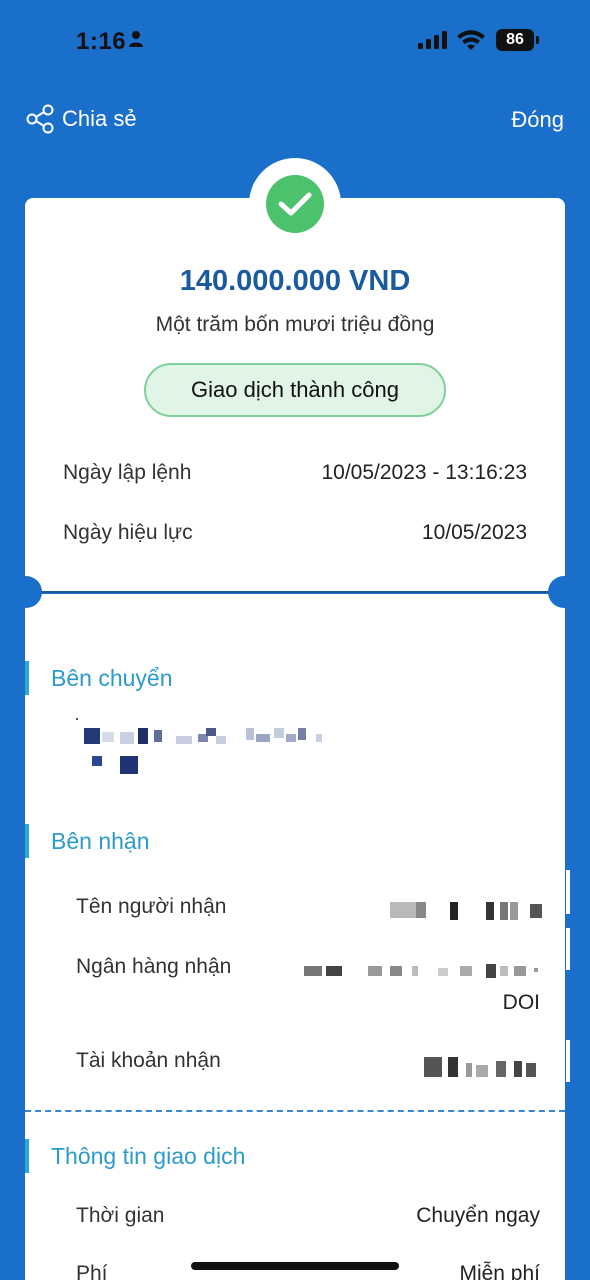  Describe the element at coordinates (420, 971) in the screenshot. I see `bank-name-redacted` at that location.